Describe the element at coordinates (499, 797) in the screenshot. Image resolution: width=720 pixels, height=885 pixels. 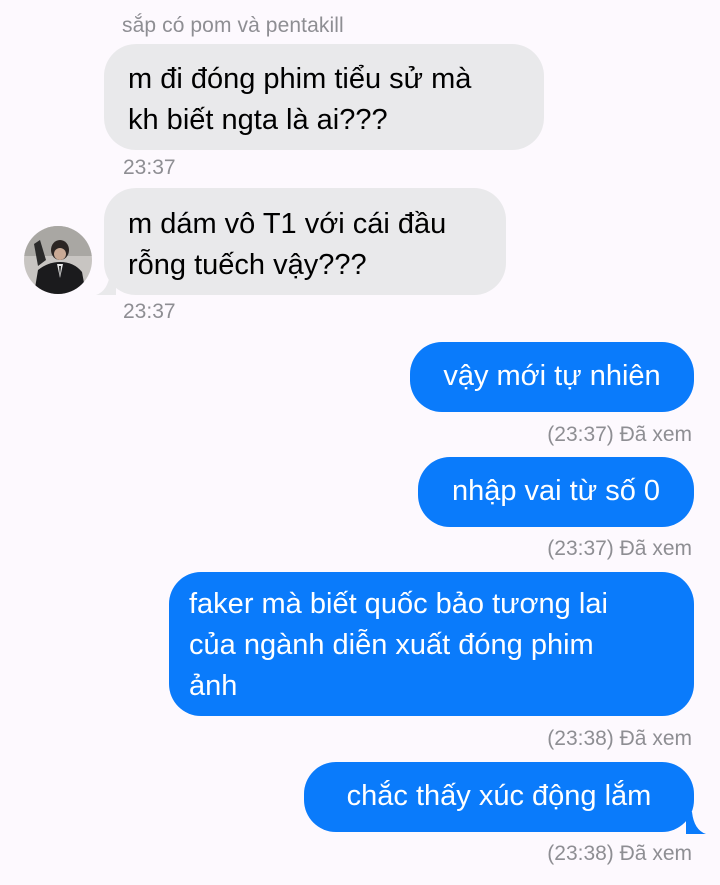
I see `message-bubble-outgoing: chắc thấy xúc động lắm` at that location.